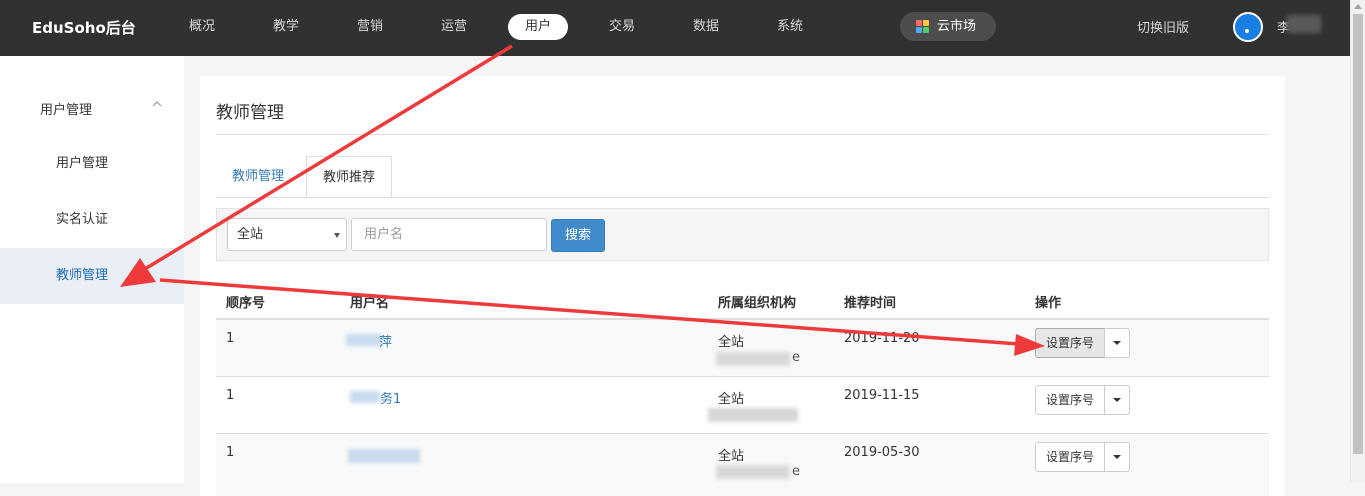  What do you see at coordinates (538, 27) in the screenshot?
I see `nav-item-users: 用户` at bounding box center [538, 27].